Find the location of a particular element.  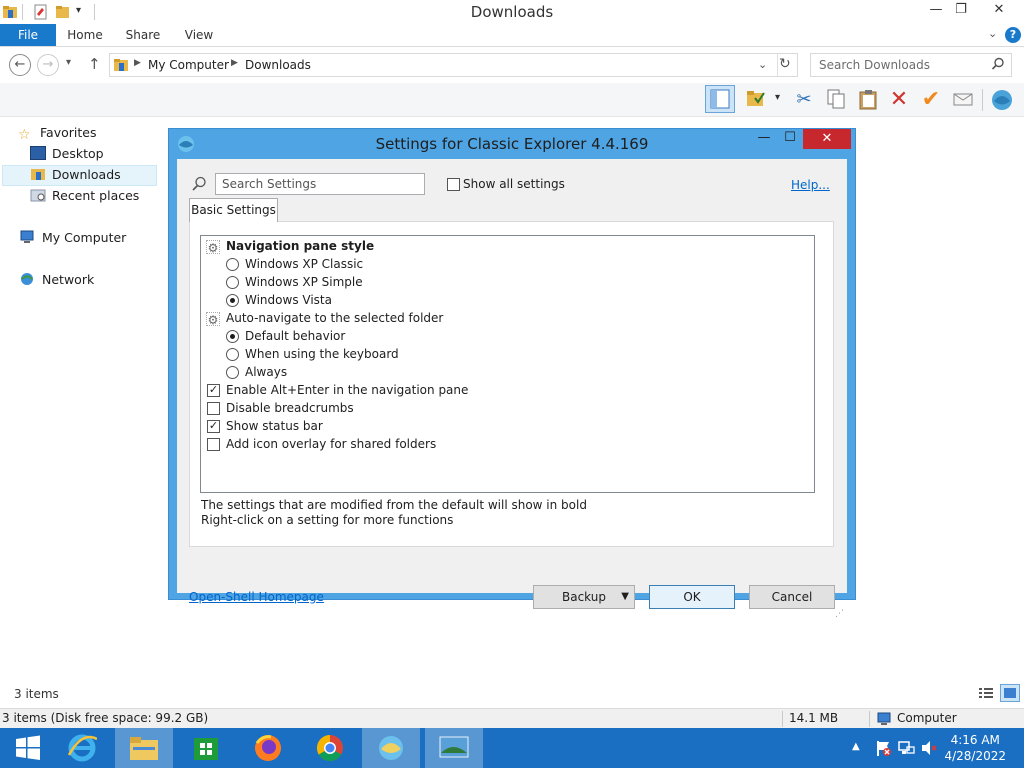

classic-explorer-settings-icon is located at coordinates (1002, 100).